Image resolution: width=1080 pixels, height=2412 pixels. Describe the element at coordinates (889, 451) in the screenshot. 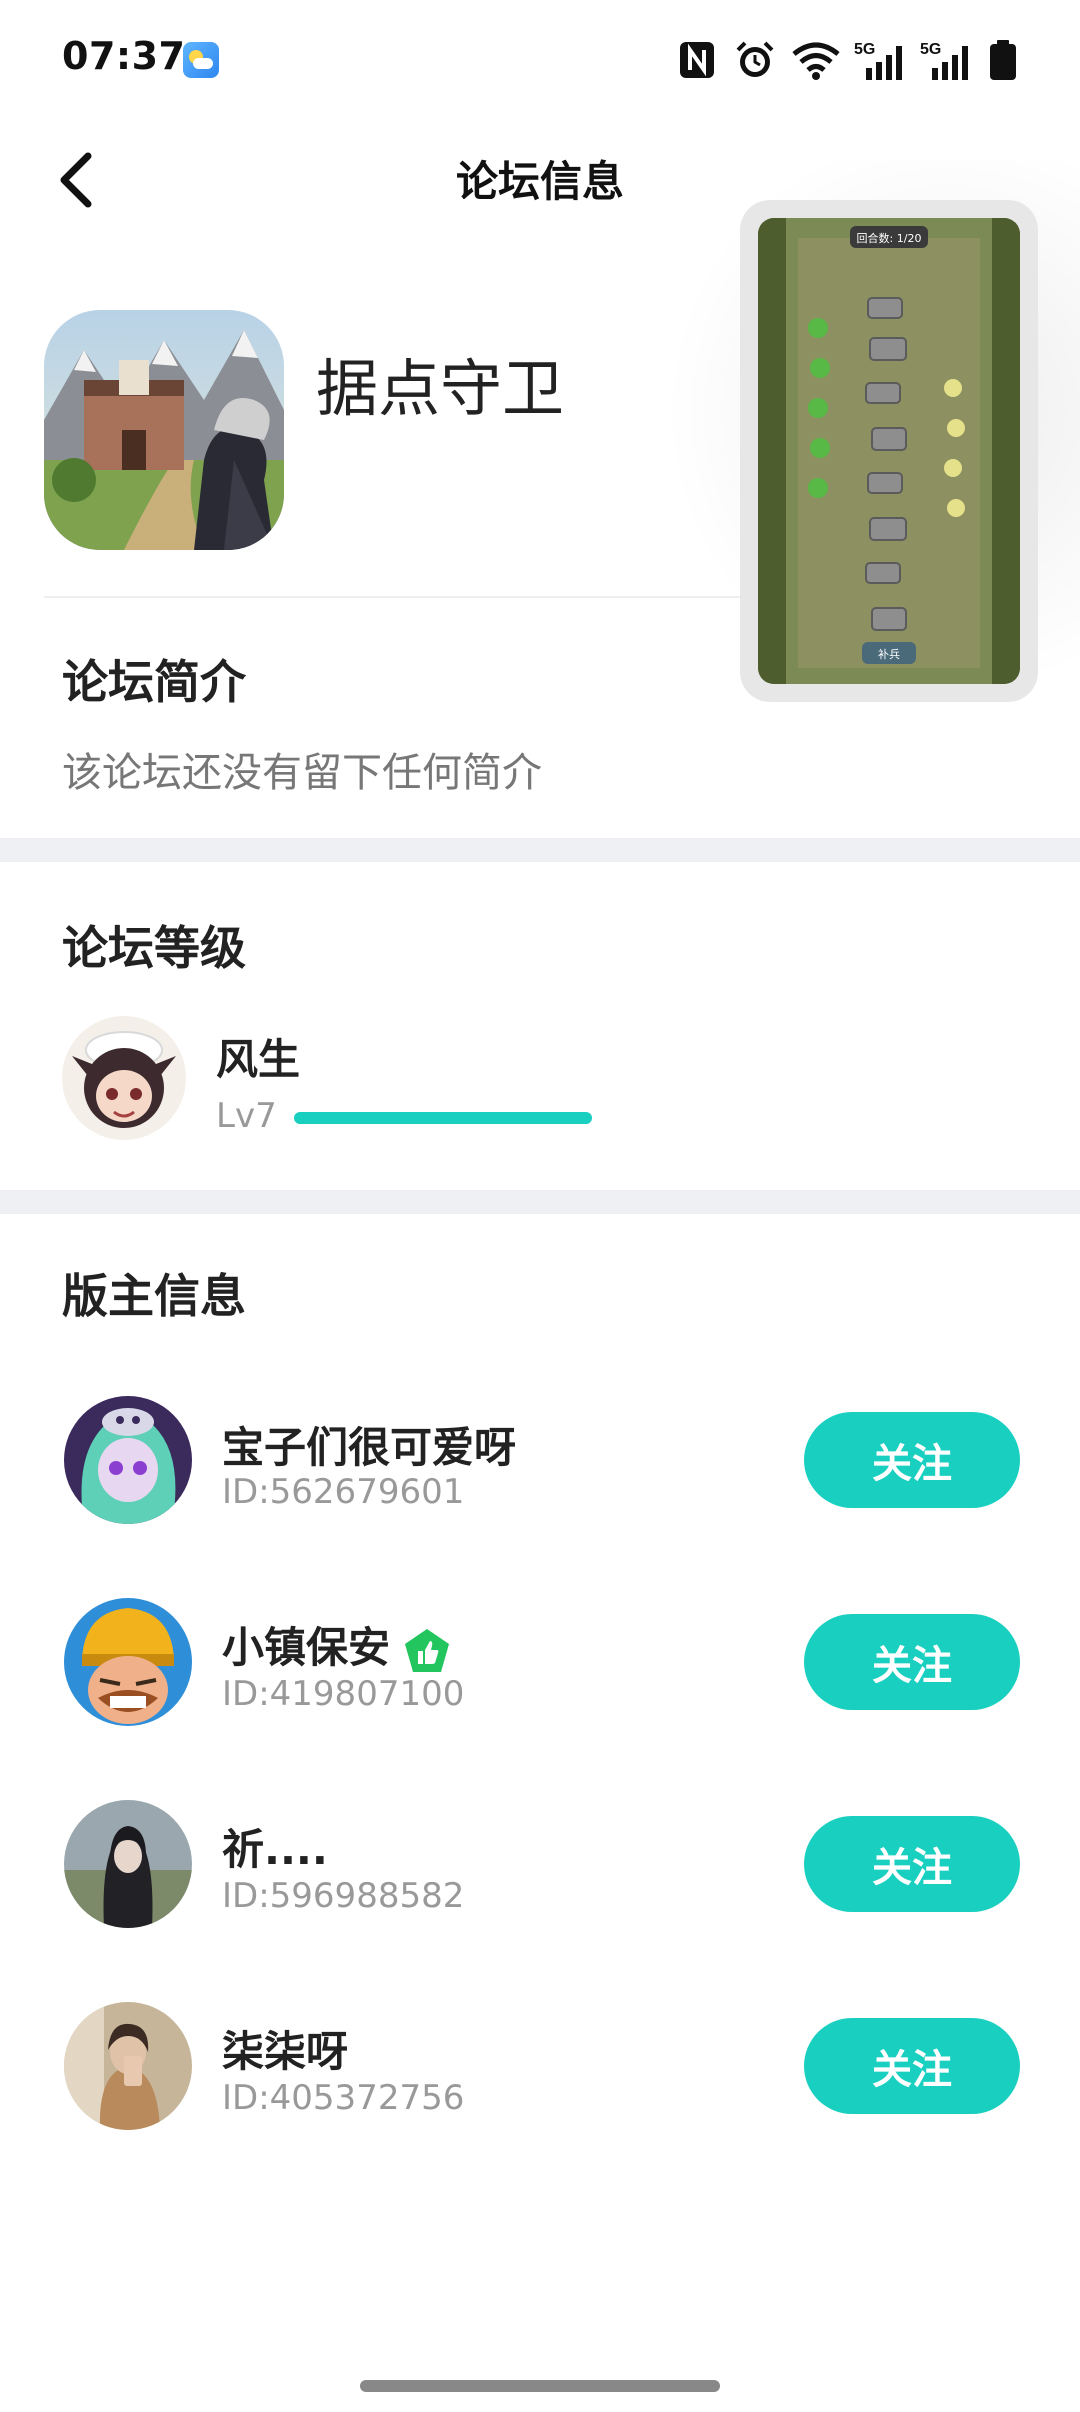

I see `game-preview-screen: 回合数: 1/20 补兵` at that location.